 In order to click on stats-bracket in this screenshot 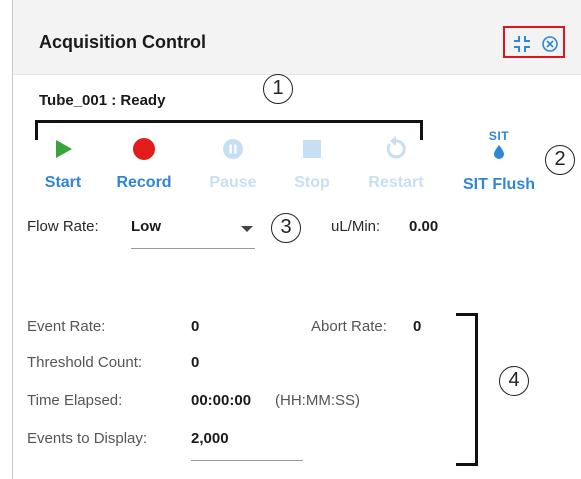, I will do `click(467, 389)`.